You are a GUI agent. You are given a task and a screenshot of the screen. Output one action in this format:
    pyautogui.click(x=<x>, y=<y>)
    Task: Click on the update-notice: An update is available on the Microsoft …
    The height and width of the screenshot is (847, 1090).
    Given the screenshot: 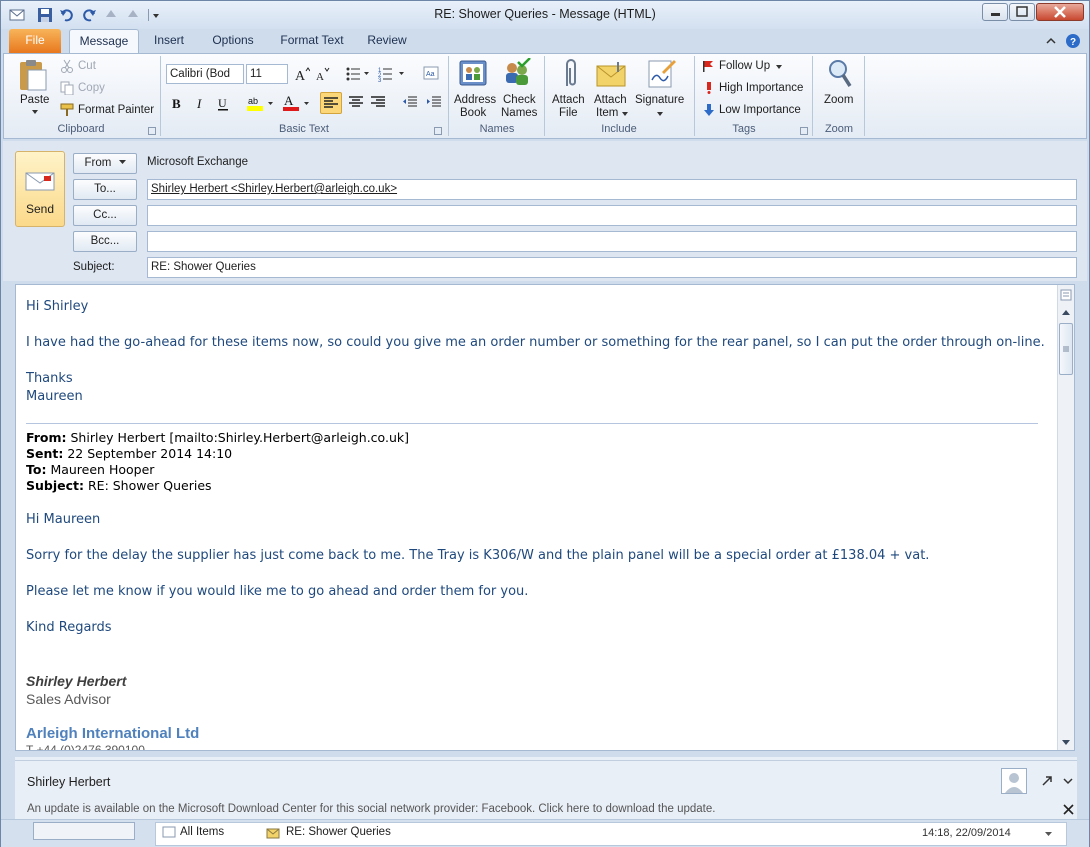 What is the action you would take?
    pyautogui.click(x=371, y=809)
    